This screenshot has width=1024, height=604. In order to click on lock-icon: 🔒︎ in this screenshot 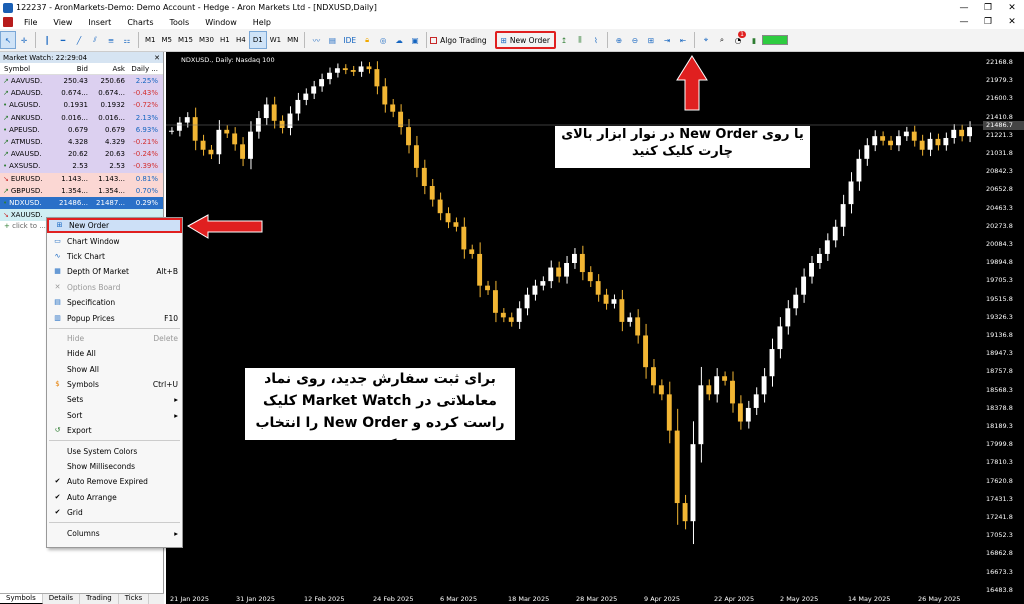, I will do `click(367, 40)`.